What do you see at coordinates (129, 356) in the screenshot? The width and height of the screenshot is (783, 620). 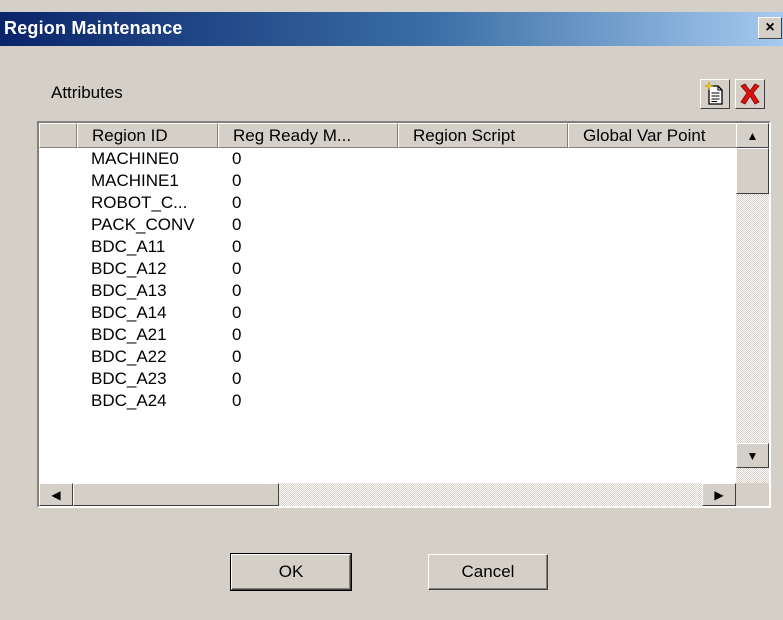 I see `region-id-cell: BDC_A22` at bounding box center [129, 356].